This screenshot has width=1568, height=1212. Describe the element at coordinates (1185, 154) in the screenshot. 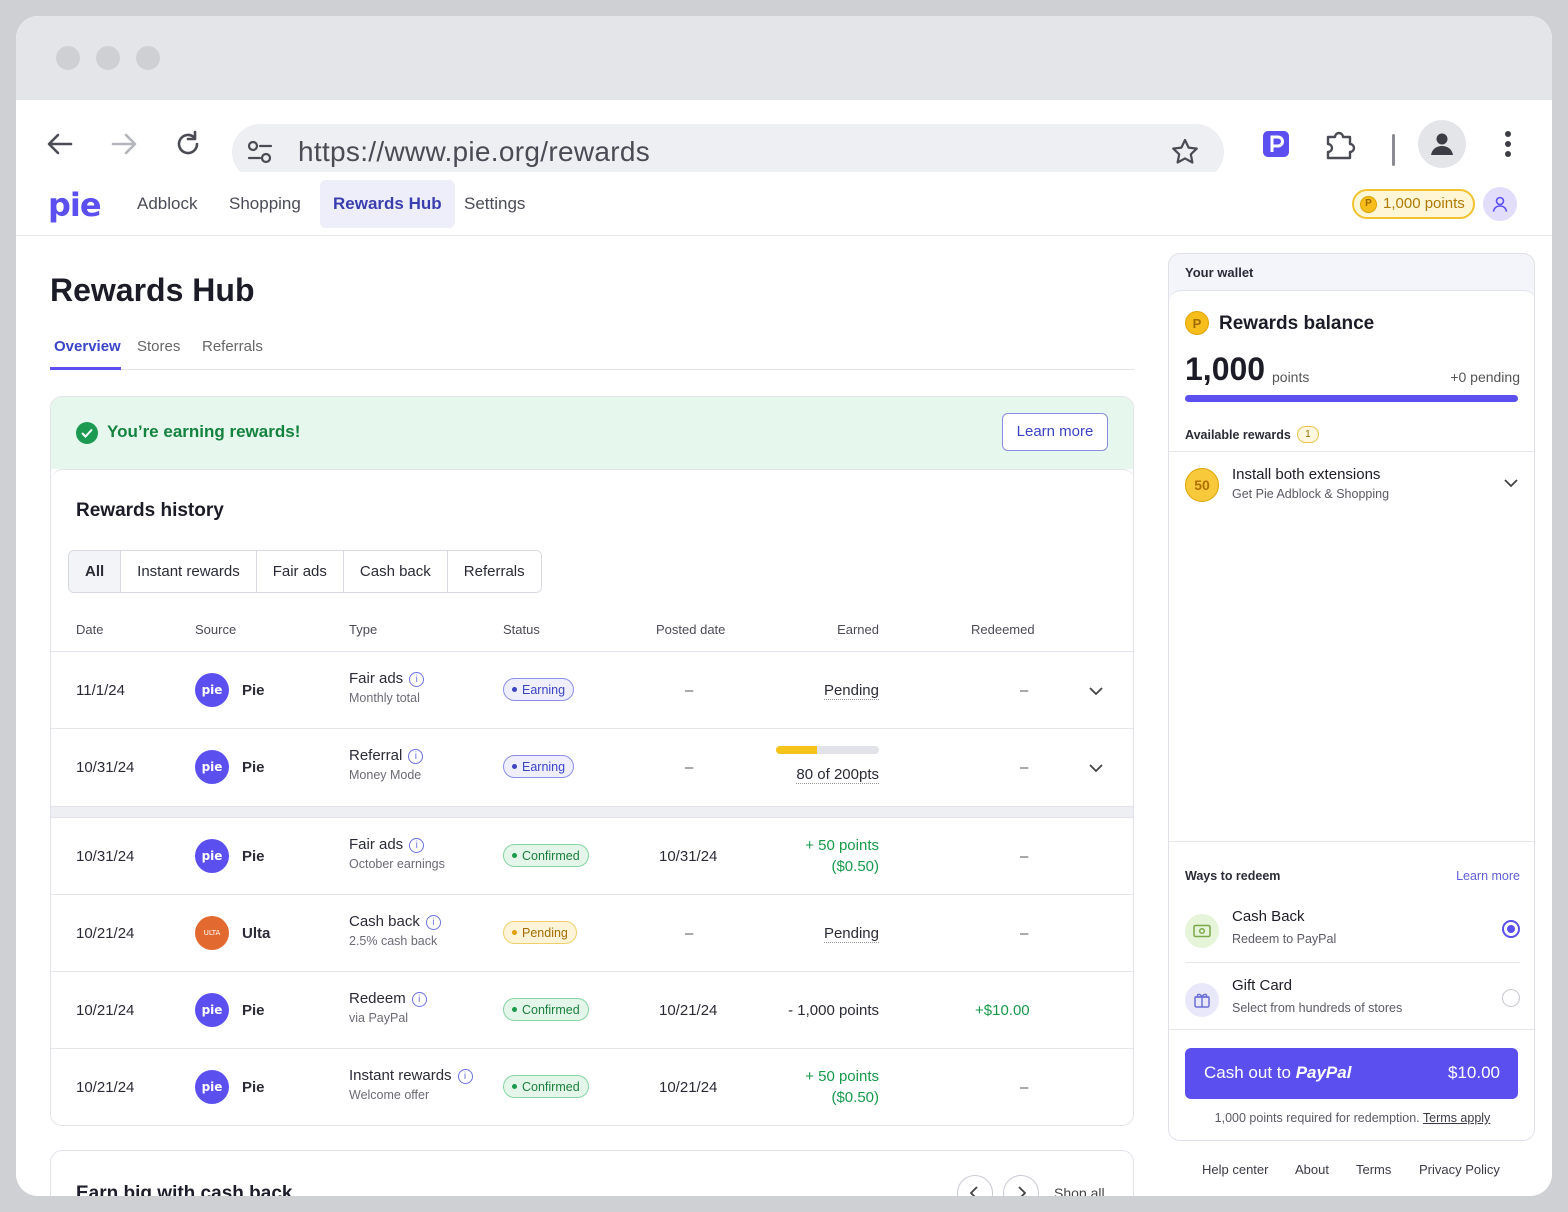

I see `bookmark-star-icon` at that location.